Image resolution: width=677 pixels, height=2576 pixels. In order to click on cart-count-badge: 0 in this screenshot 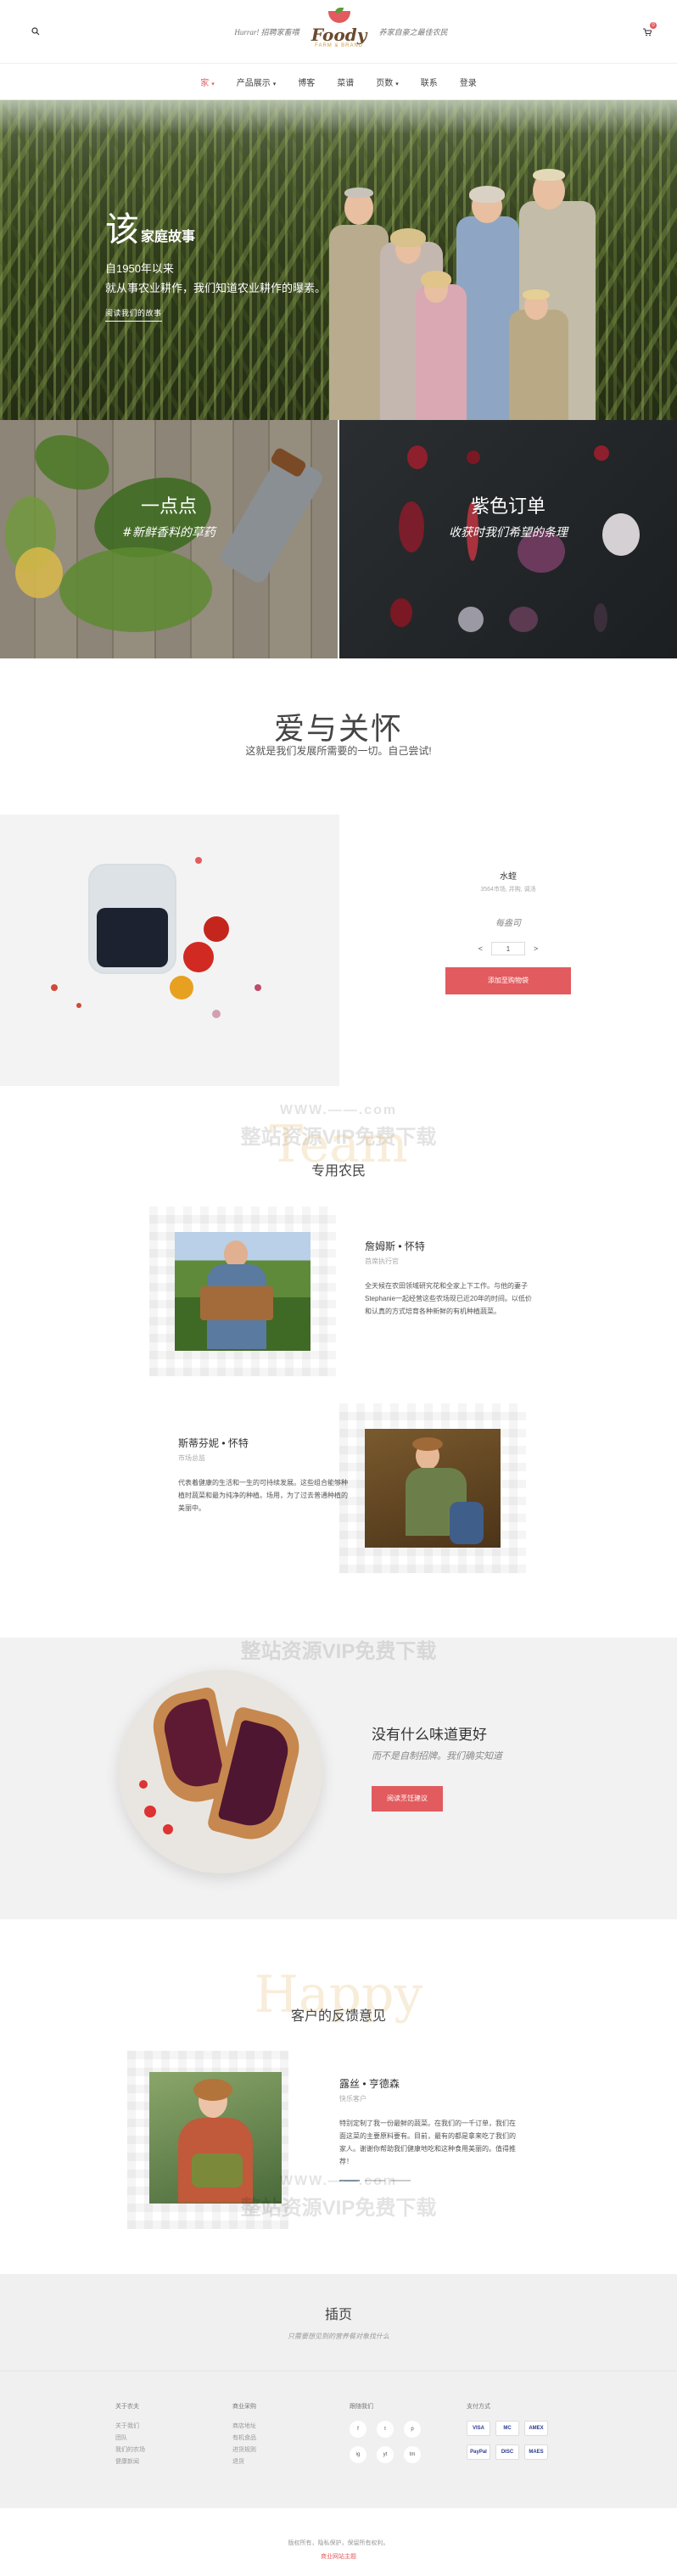, I will do `click(654, 26)`.